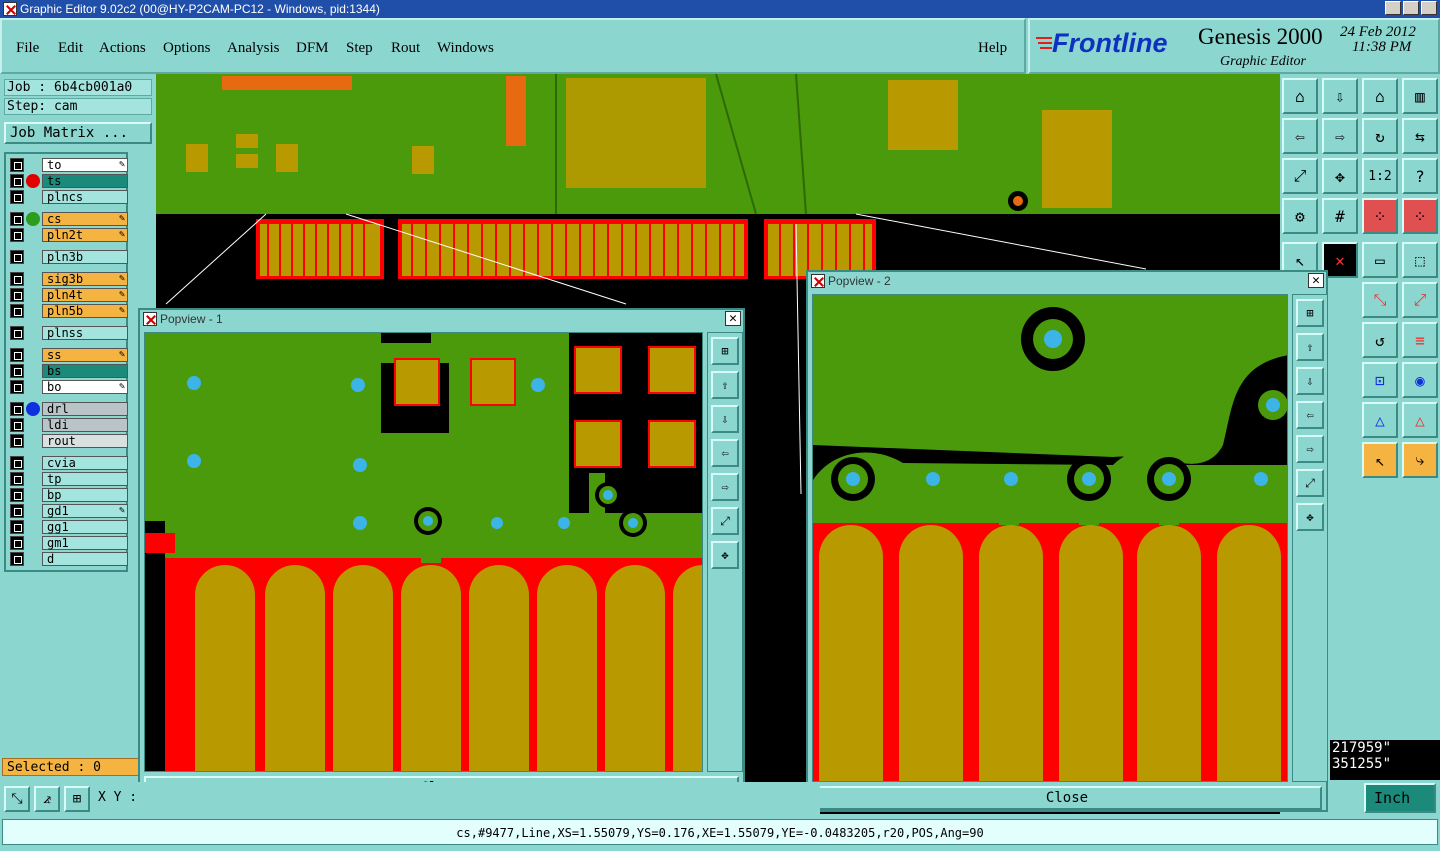  I want to click on layer-name: d, so click(85, 559).